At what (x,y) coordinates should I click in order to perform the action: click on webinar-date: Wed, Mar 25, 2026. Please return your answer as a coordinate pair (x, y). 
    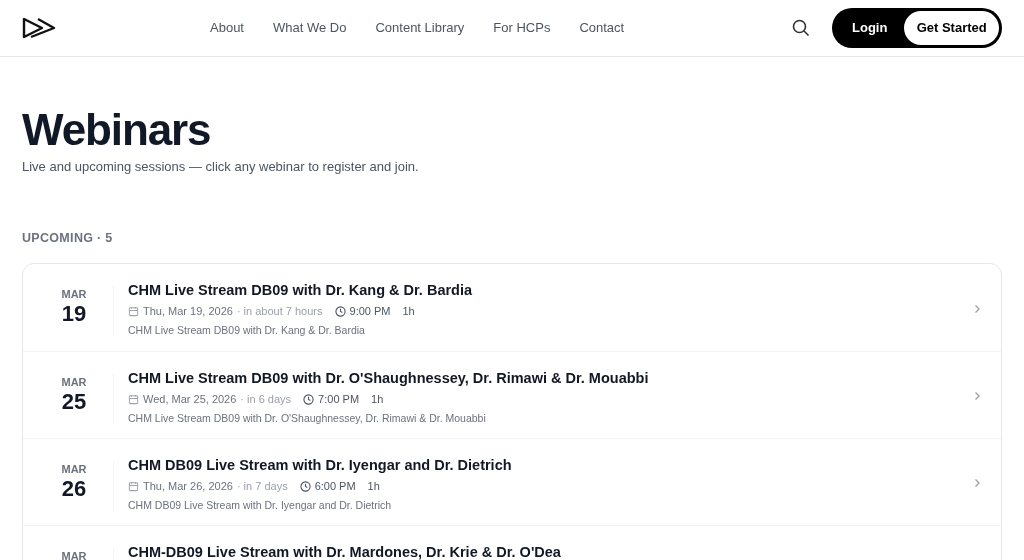
    Looking at the image, I should click on (190, 400).